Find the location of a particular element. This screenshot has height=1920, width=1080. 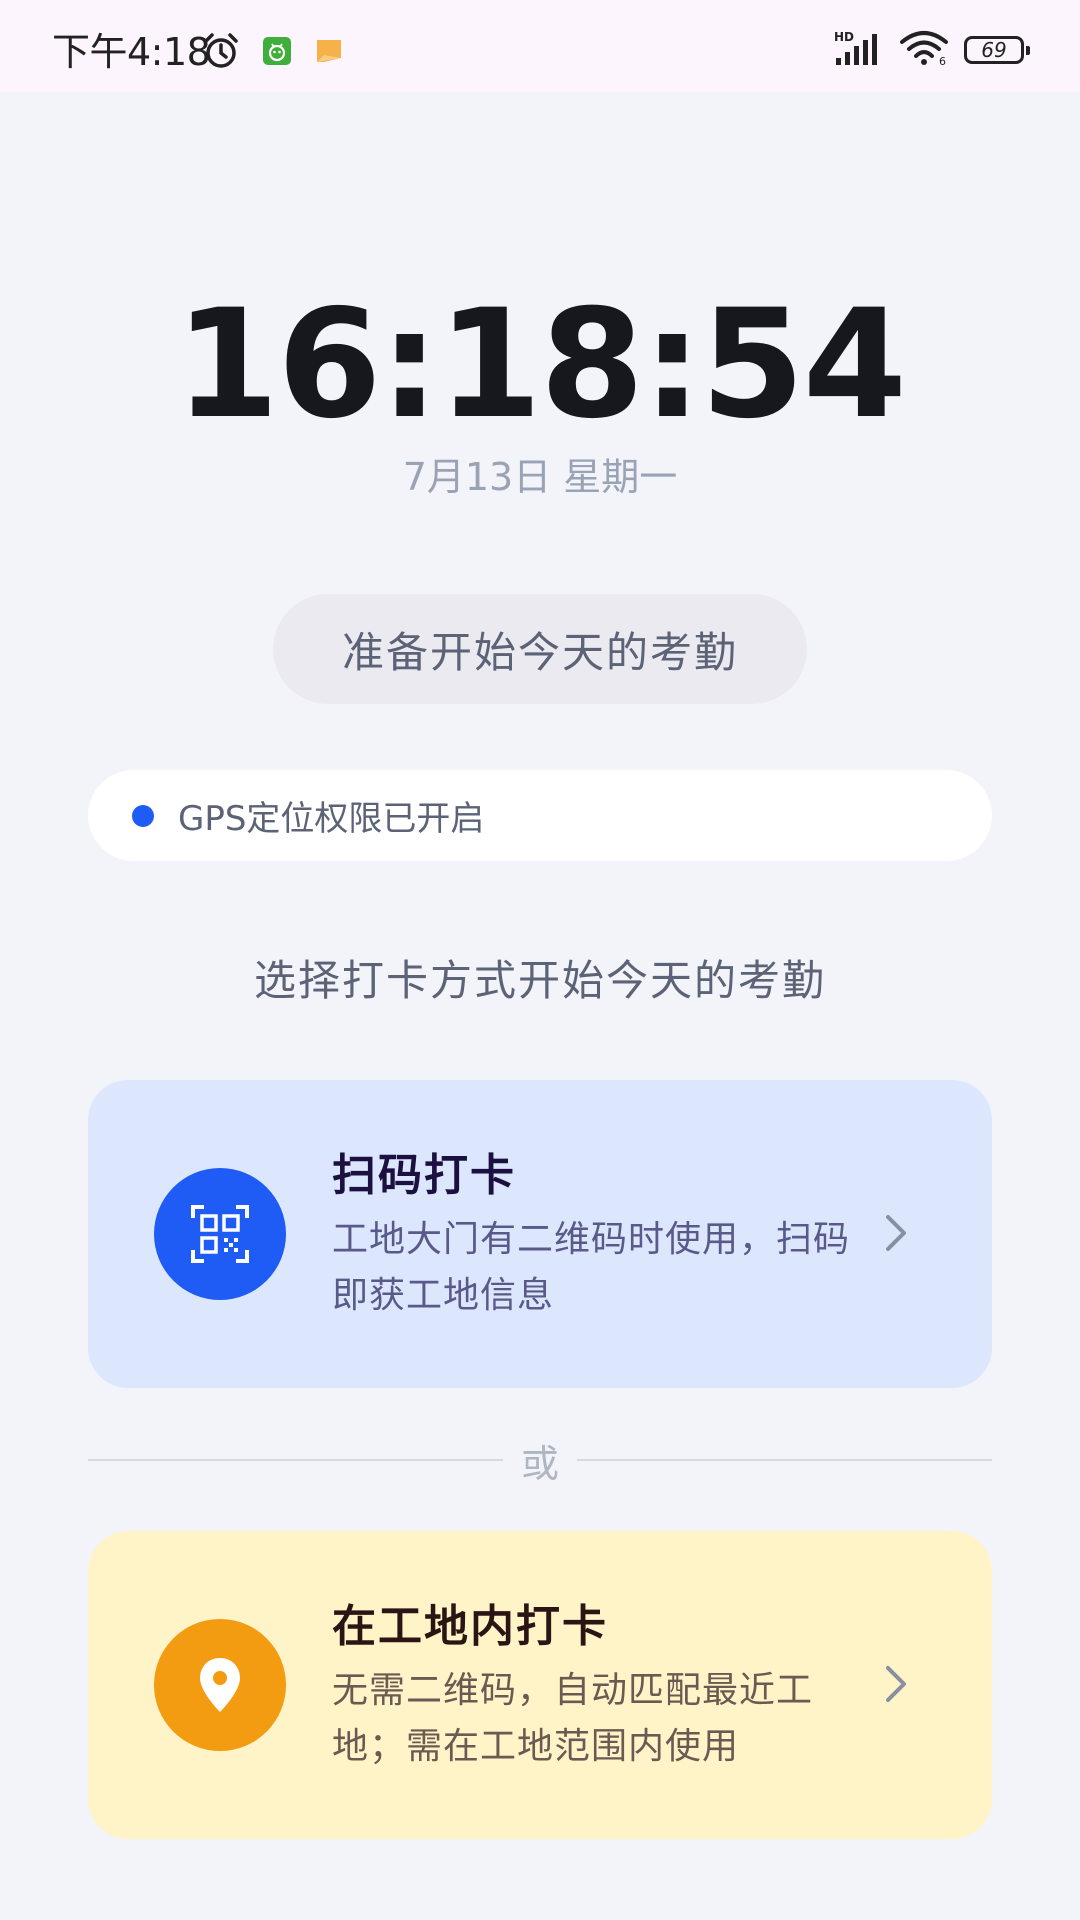

location-pin-icon is located at coordinates (220, 1685).